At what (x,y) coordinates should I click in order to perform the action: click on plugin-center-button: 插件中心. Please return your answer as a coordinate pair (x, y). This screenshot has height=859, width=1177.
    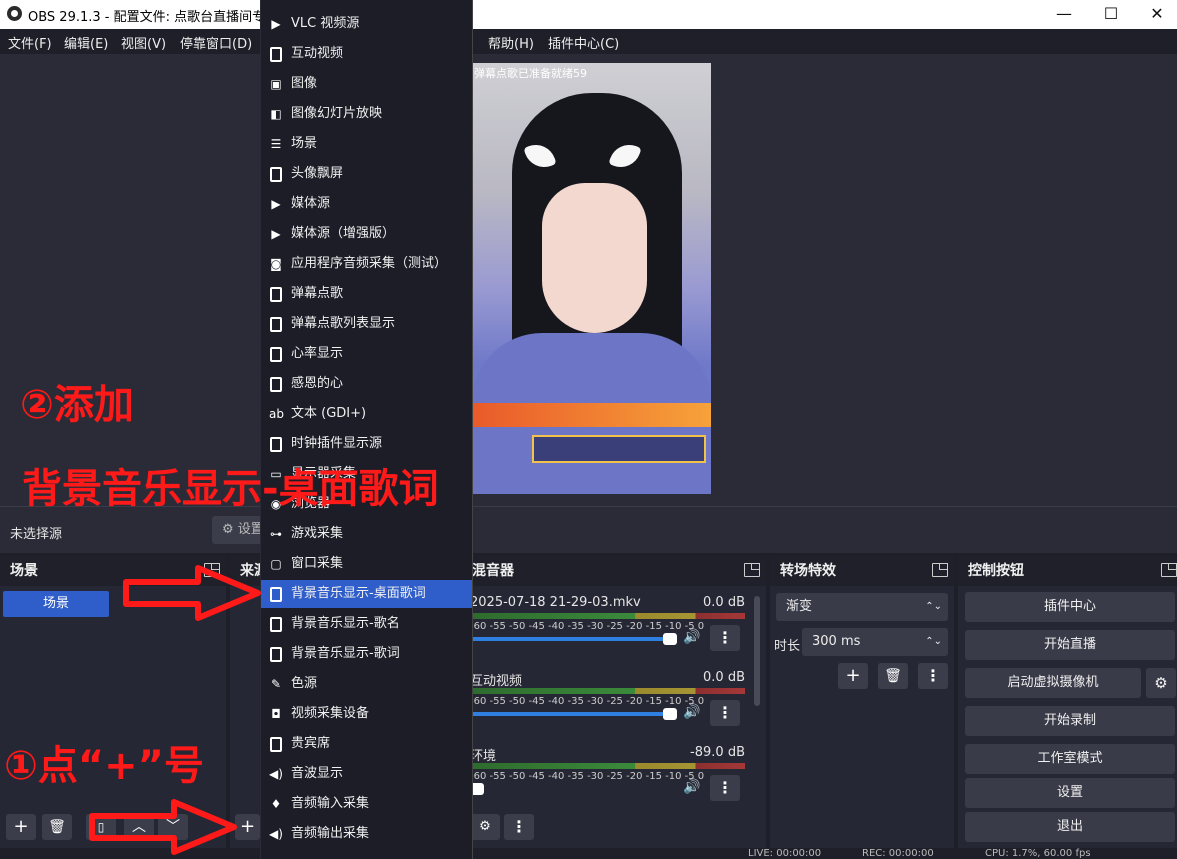
    Looking at the image, I should click on (1070, 607).